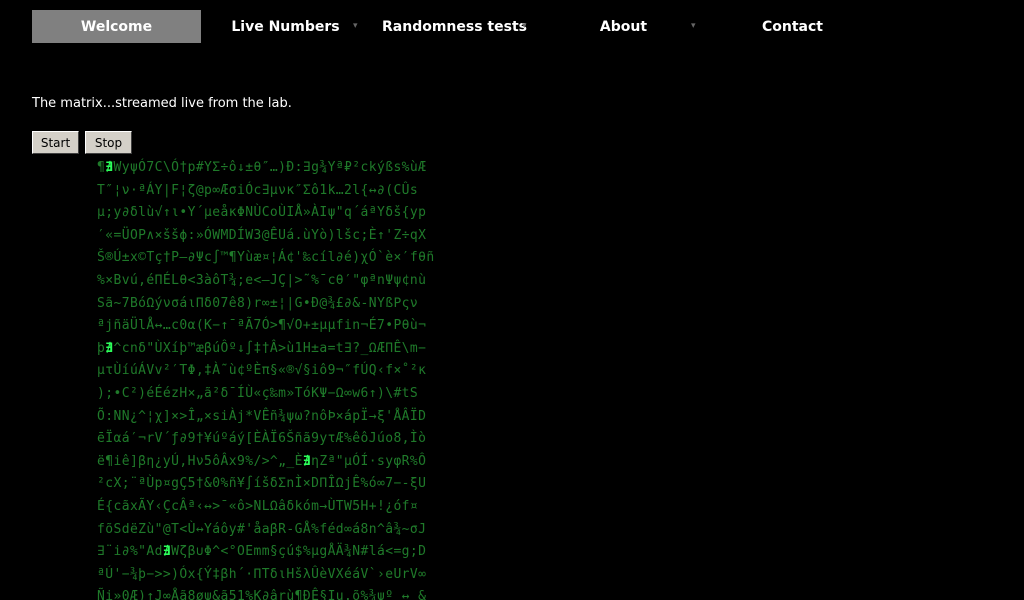  I want to click on nav-item-randomness-tests: Randomness tests ▾, so click(454, 26).